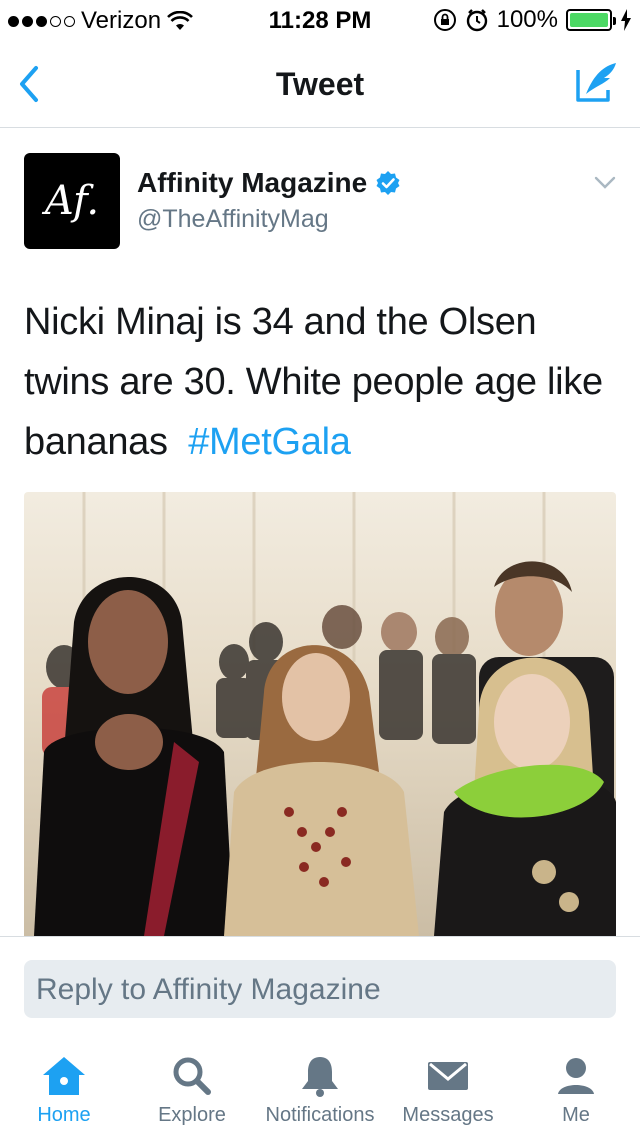 This screenshot has width=640, height=1136. I want to click on tab-explore-label: Explore, so click(192, 1115).